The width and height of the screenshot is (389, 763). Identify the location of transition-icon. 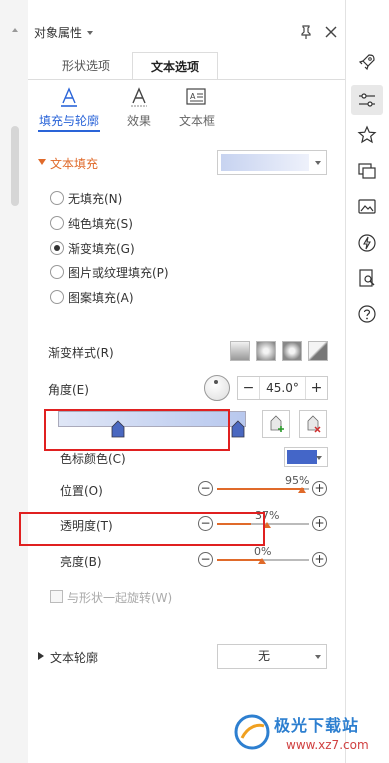
(367, 171).